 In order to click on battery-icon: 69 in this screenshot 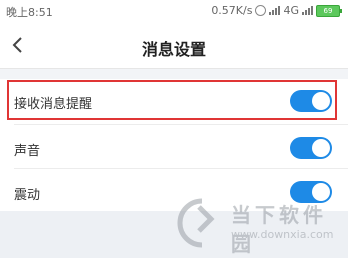, I will do `click(329, 10)`.